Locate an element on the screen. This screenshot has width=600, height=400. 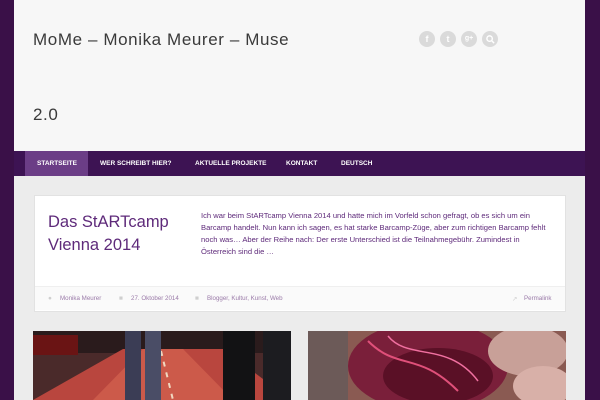
site-title-continued: 2.0 is located at coordinates (45, 115).